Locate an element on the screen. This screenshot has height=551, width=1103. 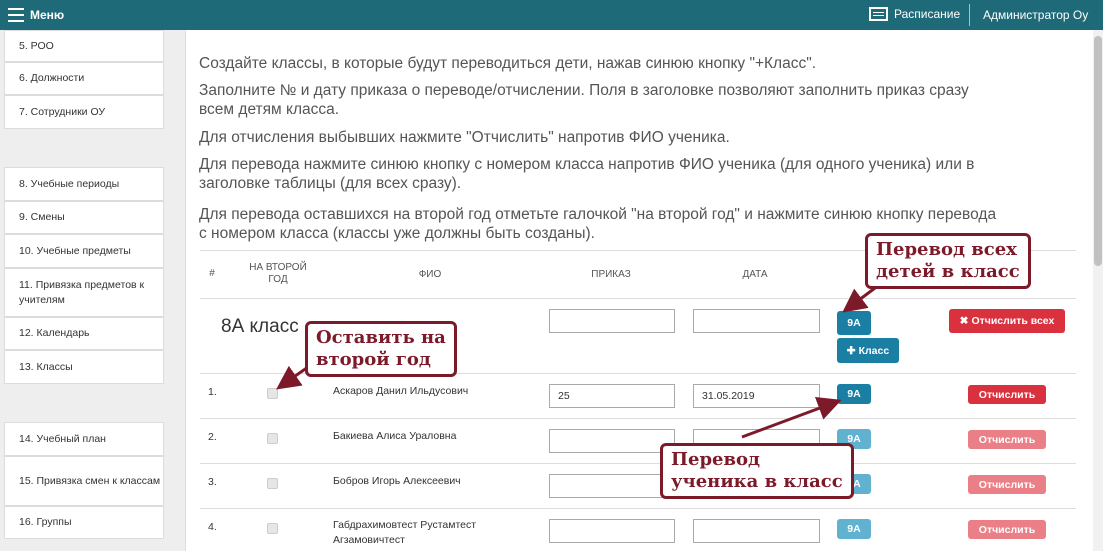
schedule-icon is located at coordinates (878, 14).